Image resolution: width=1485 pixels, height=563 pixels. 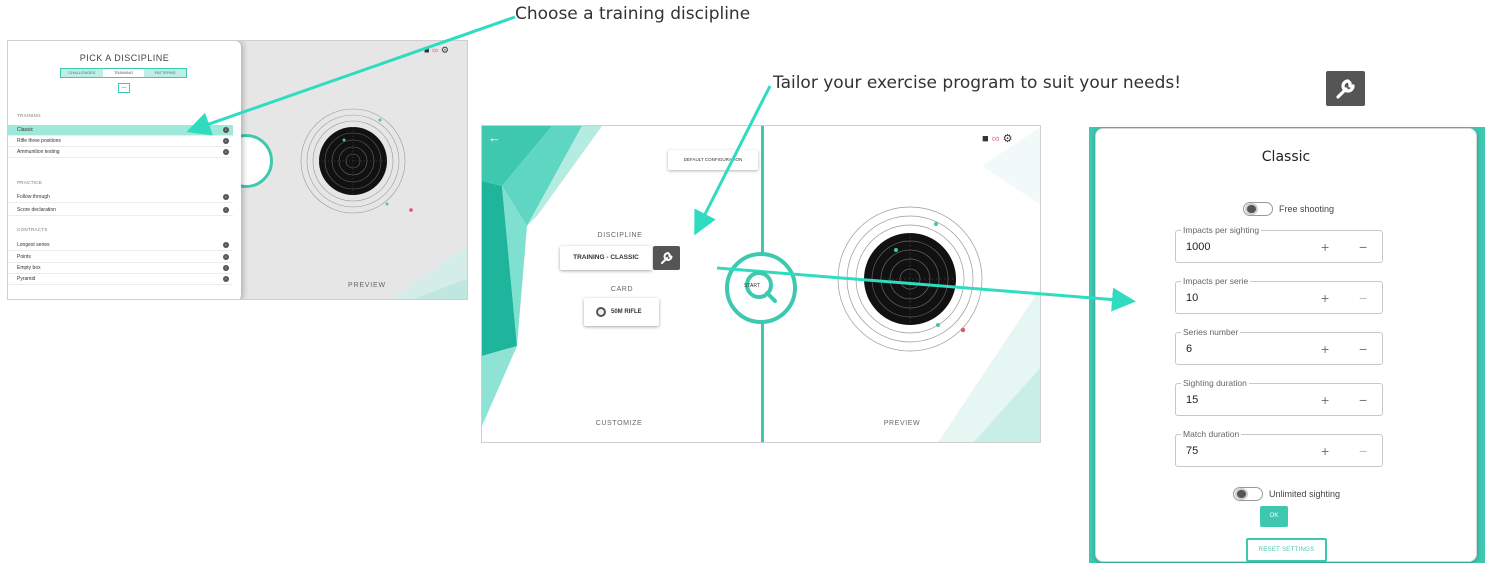 What do you see at coordinates (120, 257) in the screenshot?
I see `list-item-points: Points i` at bounding box center [120, 257].